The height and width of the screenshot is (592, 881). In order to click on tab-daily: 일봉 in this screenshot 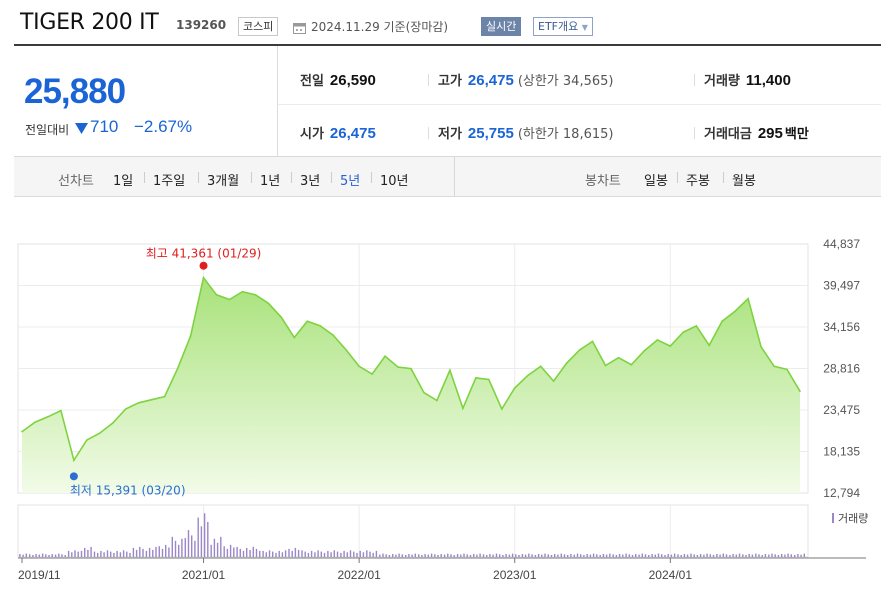, I will do `click(656, 179)`.